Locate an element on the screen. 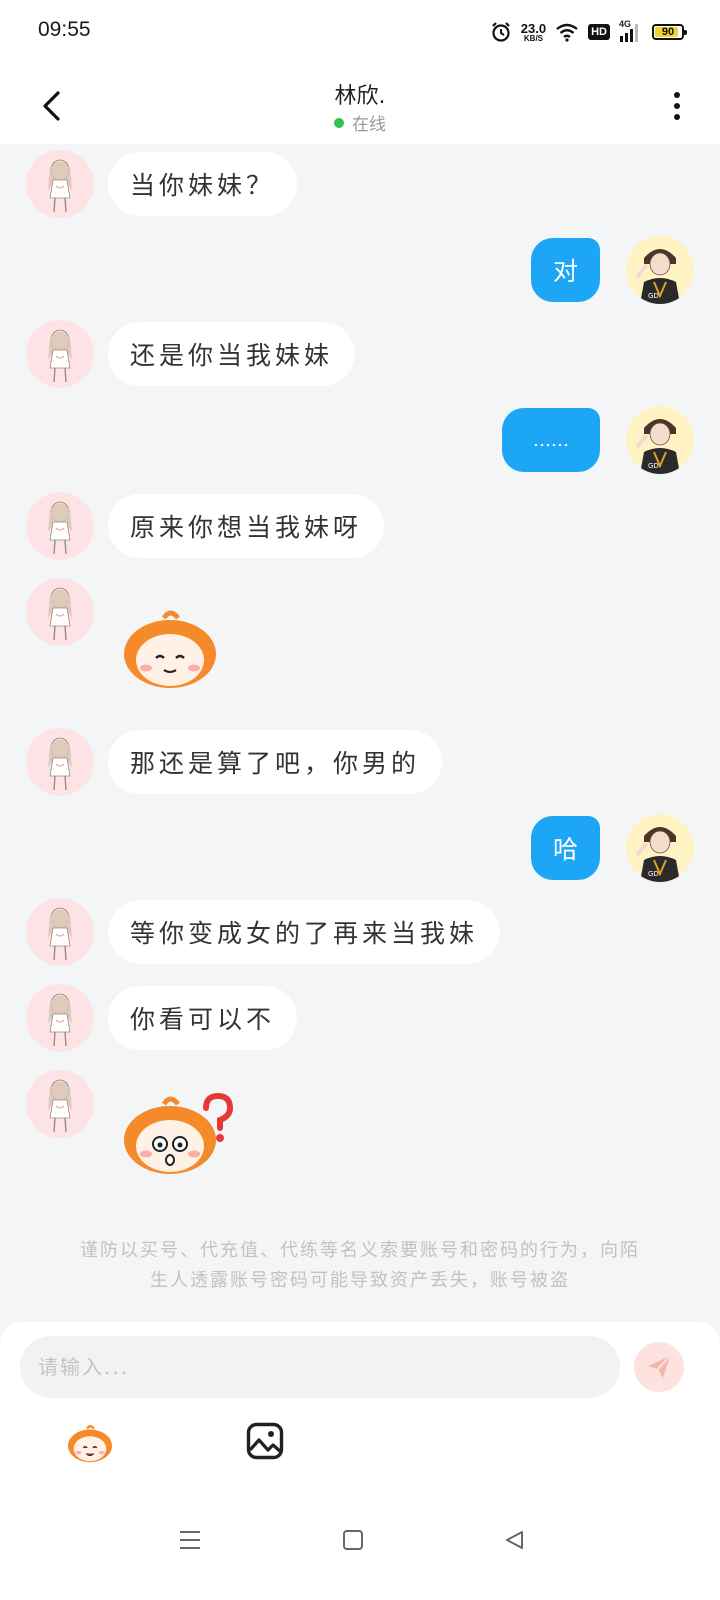  net-speed-value: 23.0 is located at coordinates (533, 28).